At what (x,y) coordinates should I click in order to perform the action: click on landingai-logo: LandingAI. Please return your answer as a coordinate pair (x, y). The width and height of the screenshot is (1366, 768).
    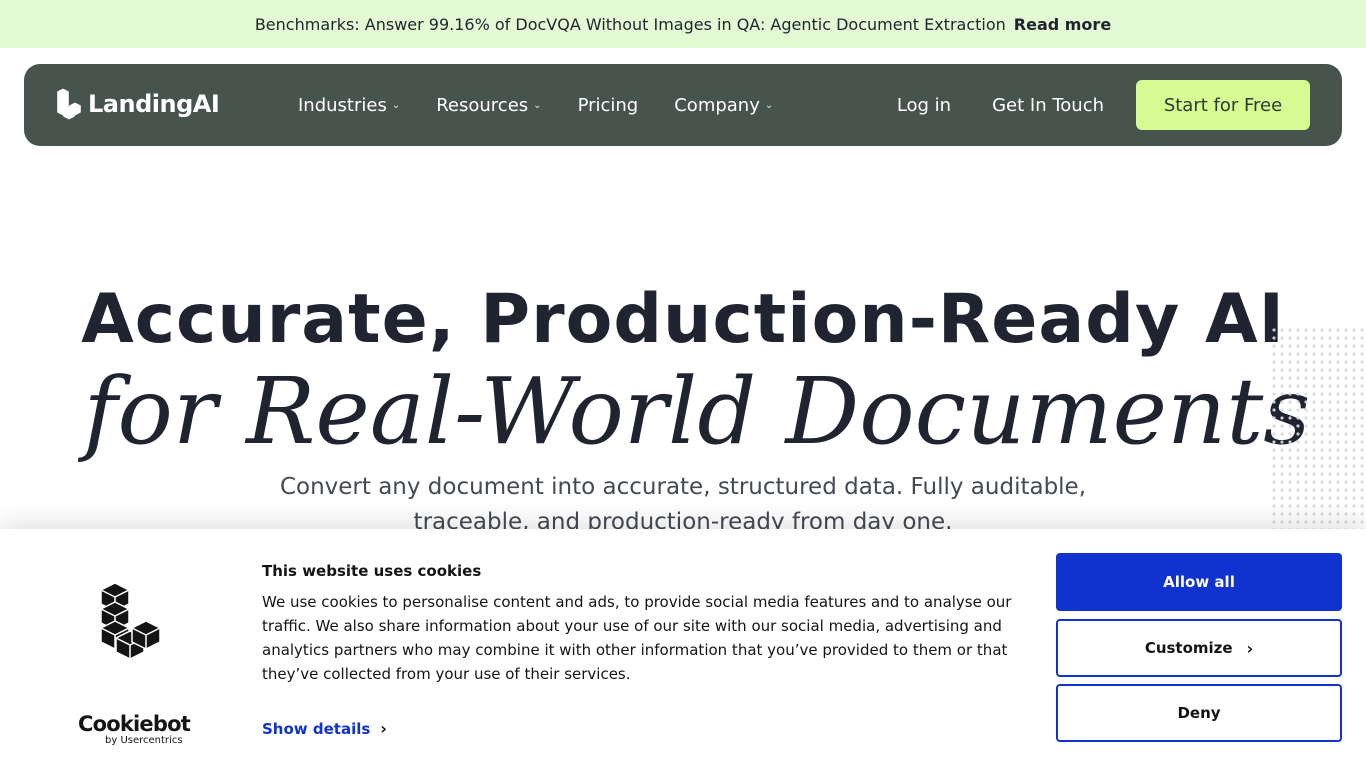
    Looking at the image, I should click on (138, 104).